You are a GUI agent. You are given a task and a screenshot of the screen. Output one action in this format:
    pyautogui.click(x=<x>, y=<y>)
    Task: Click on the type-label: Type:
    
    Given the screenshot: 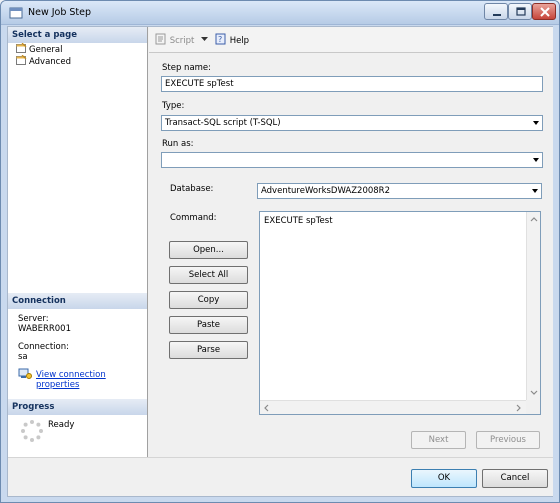 What is the action you would take?
    pyautogui.click(x=173, y=106)
    